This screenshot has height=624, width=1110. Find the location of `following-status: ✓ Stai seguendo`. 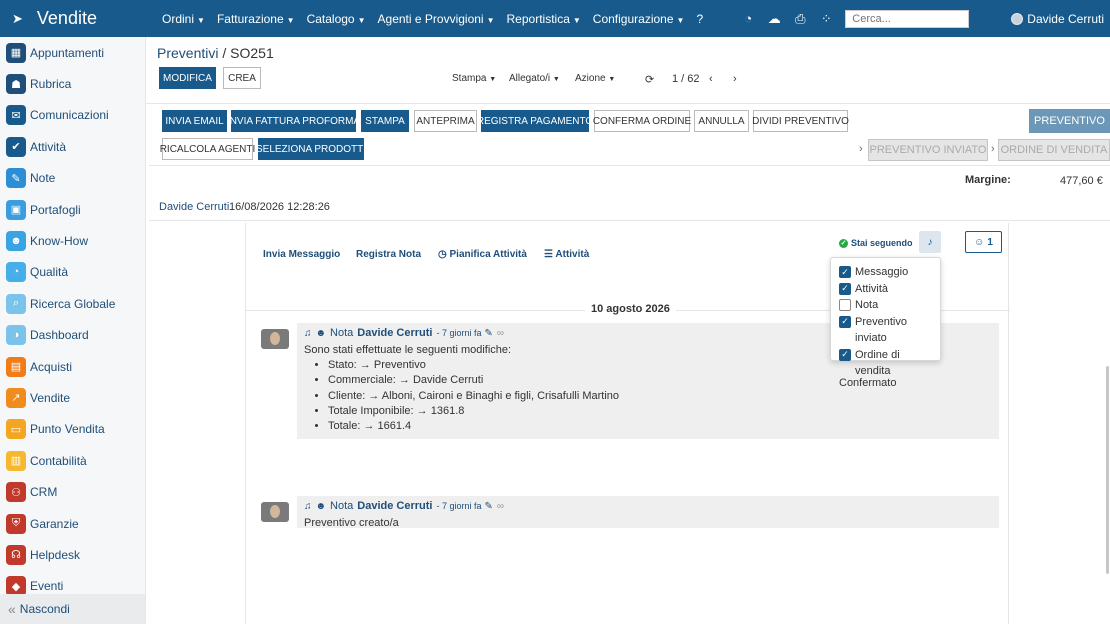

following-status: ✓ Stai seguendo is located at coordinates (876, 243).